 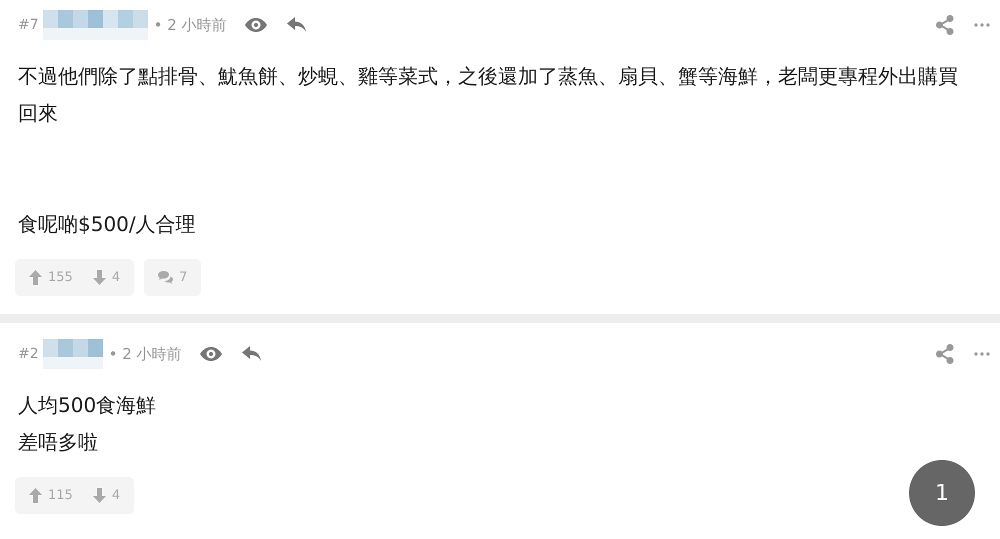 I want to click on speech-bubbles-icon, so click(x=166, y=277).